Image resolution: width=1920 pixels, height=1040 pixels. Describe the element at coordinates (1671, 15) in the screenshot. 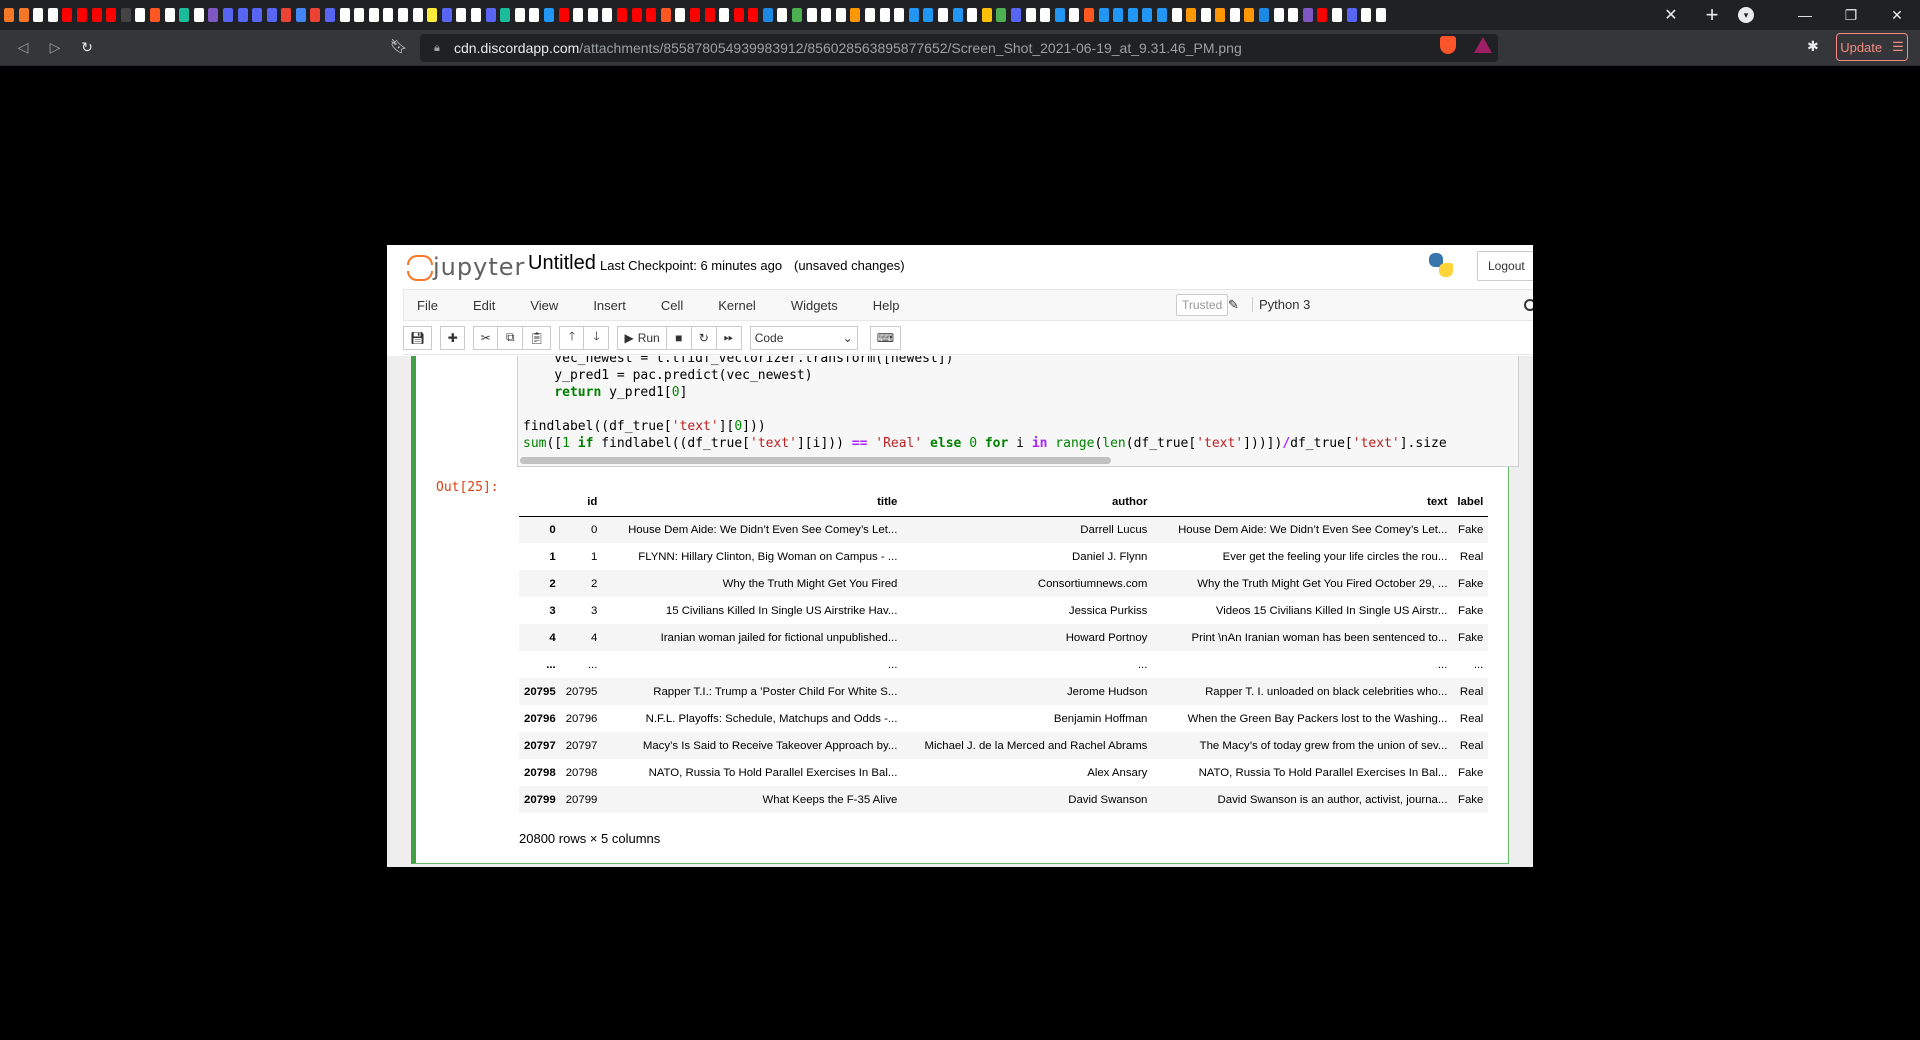

I see `close-tab-icon: ✕` at that location.